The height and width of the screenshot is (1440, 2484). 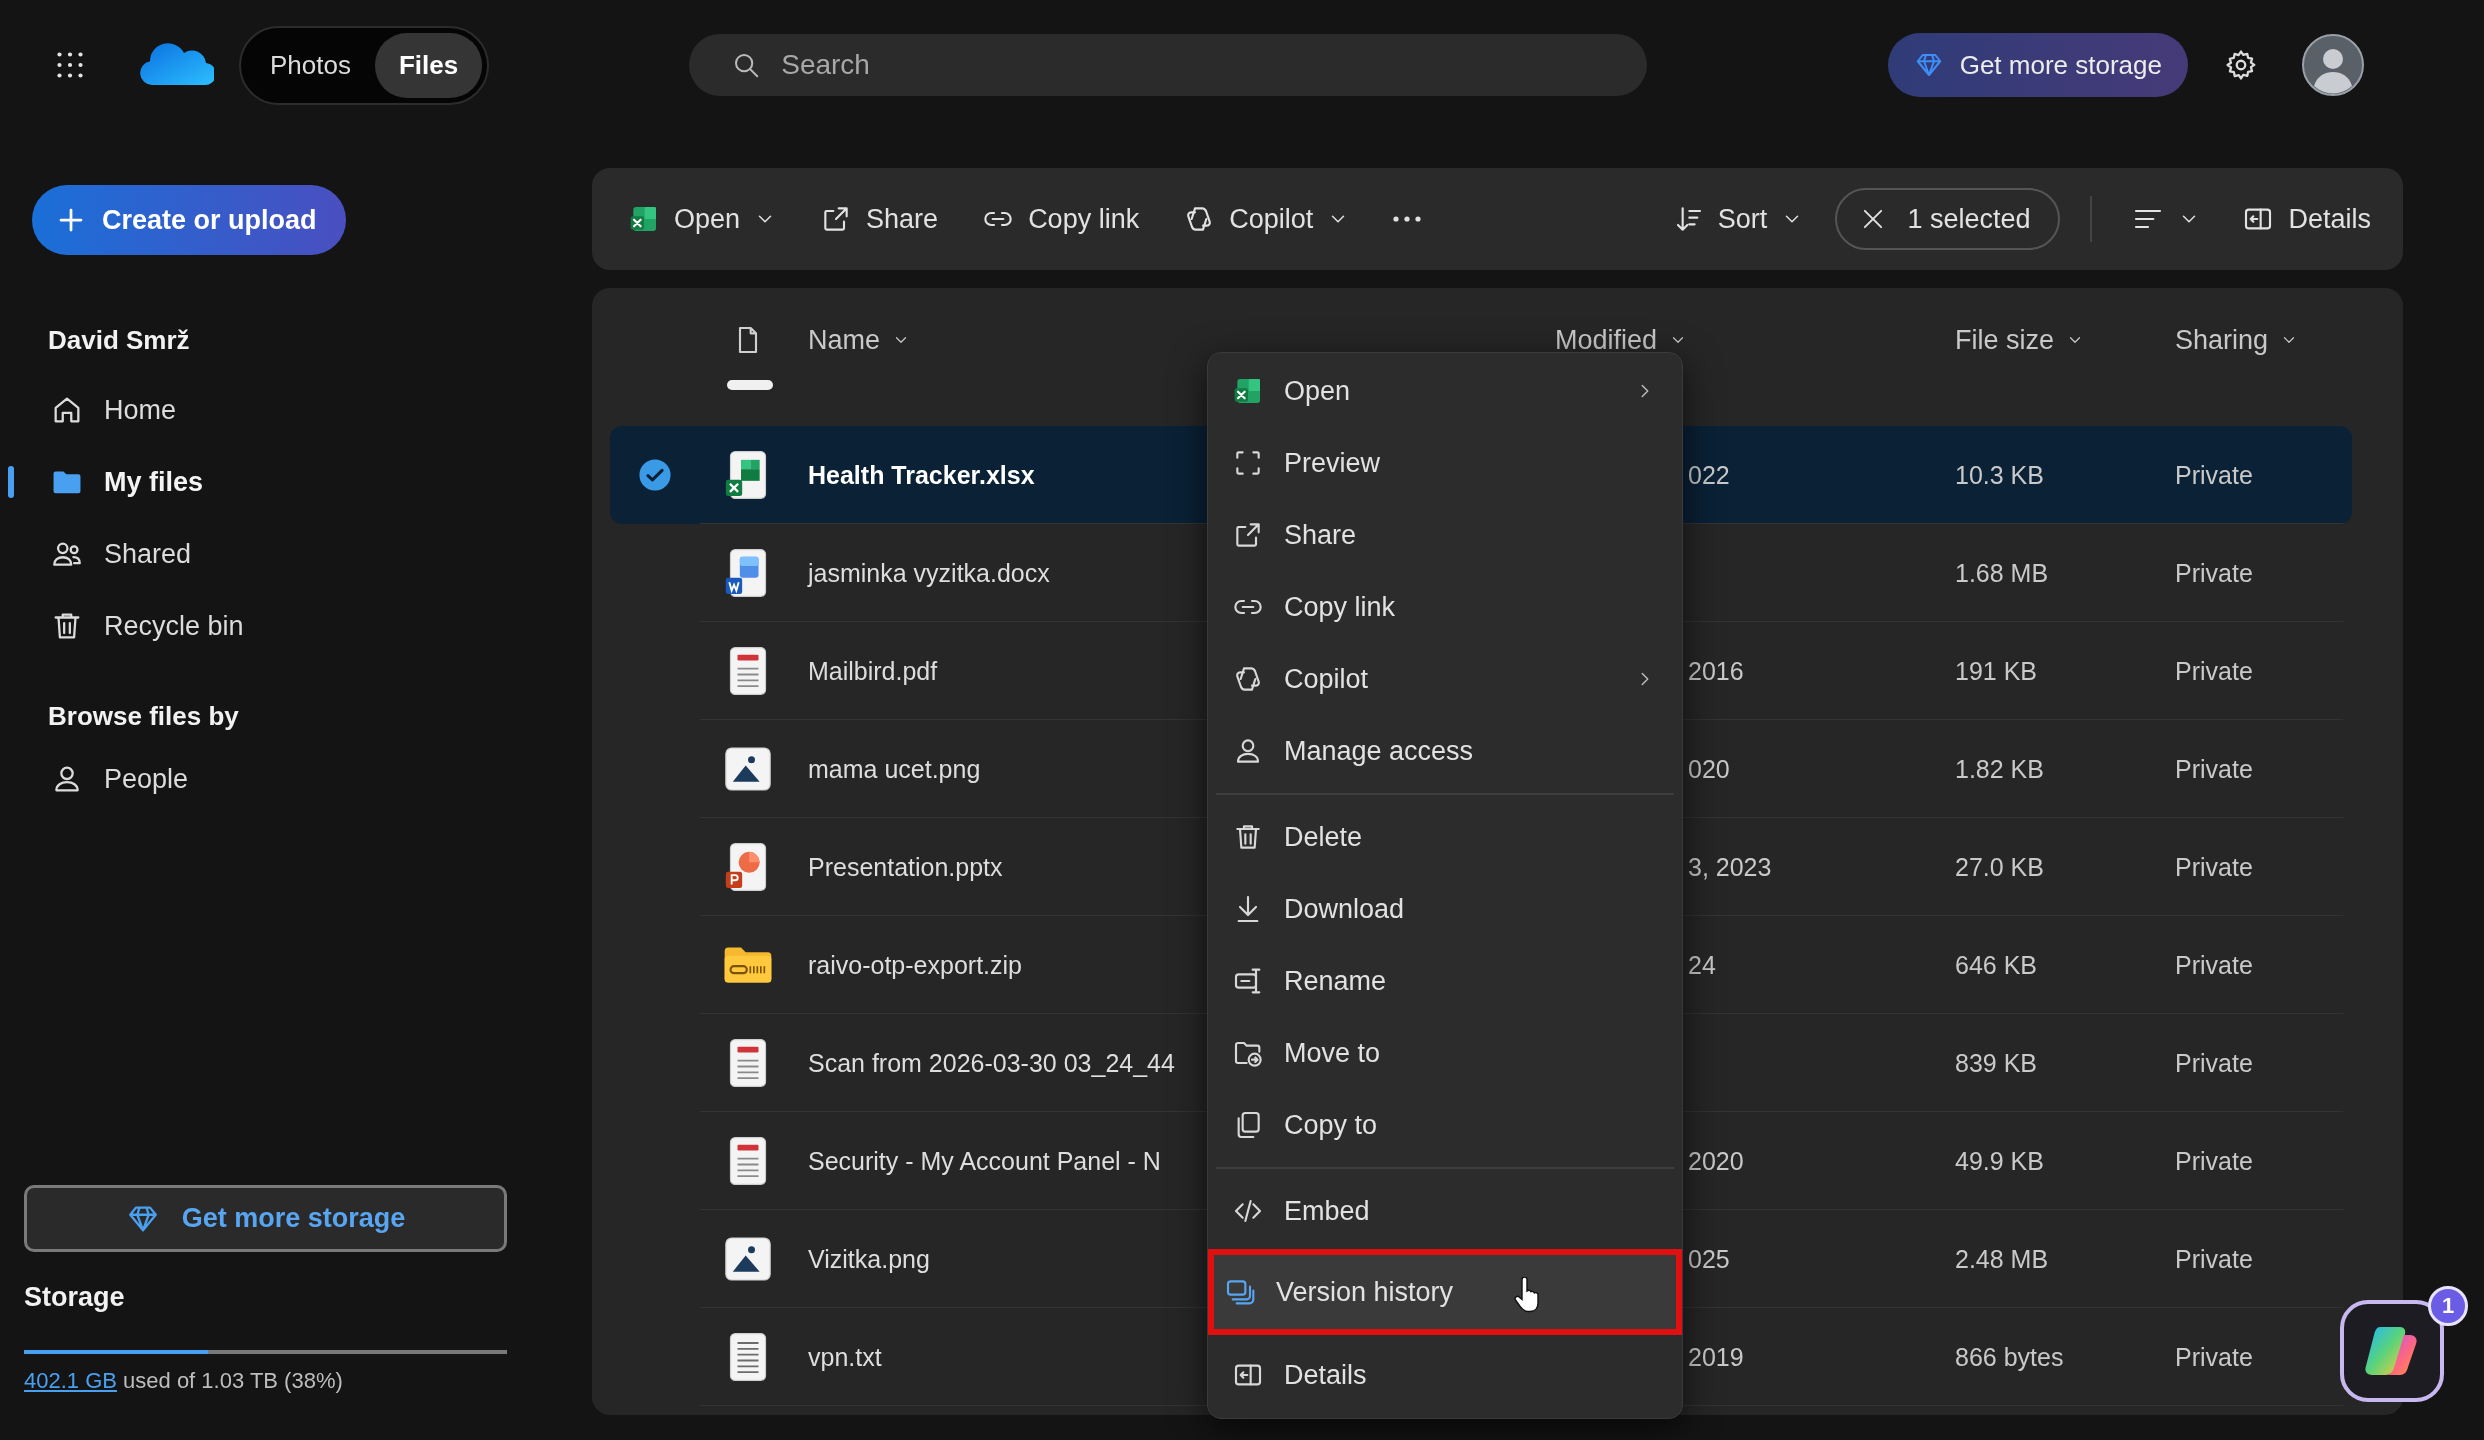 What do you see at coordinates (144, 716) in the screenshot?
I see `section-heading: Browse files by` at bounding box center [144, 716].